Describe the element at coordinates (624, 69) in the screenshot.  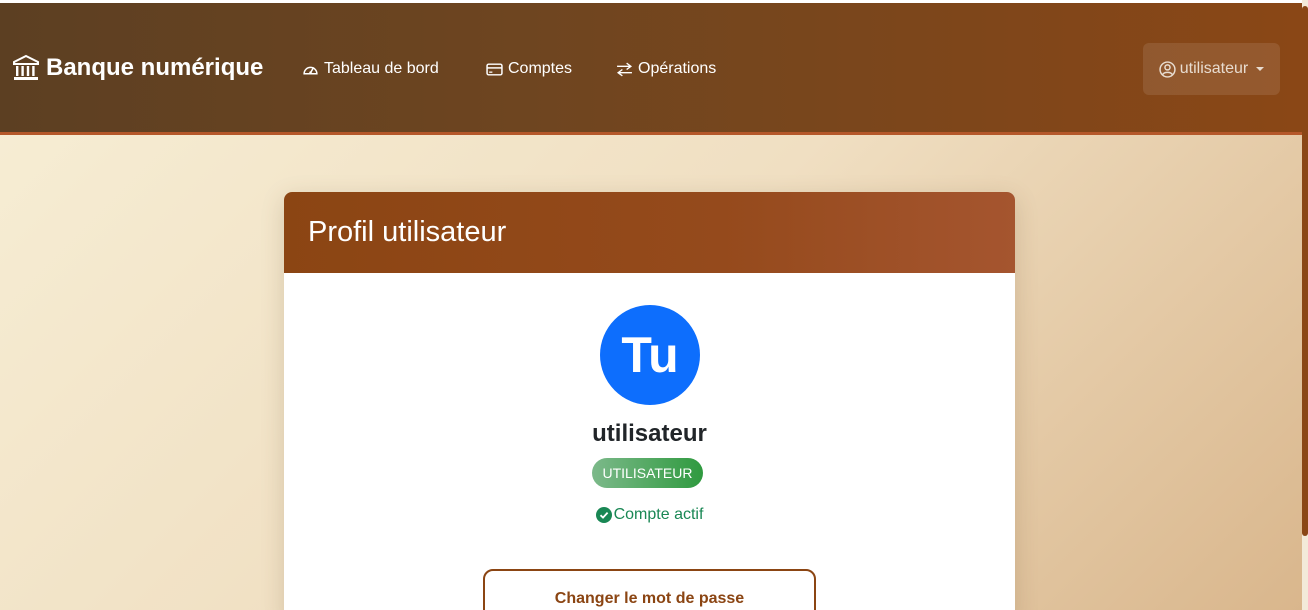
I see `arrow-left-right-icon` at that location.